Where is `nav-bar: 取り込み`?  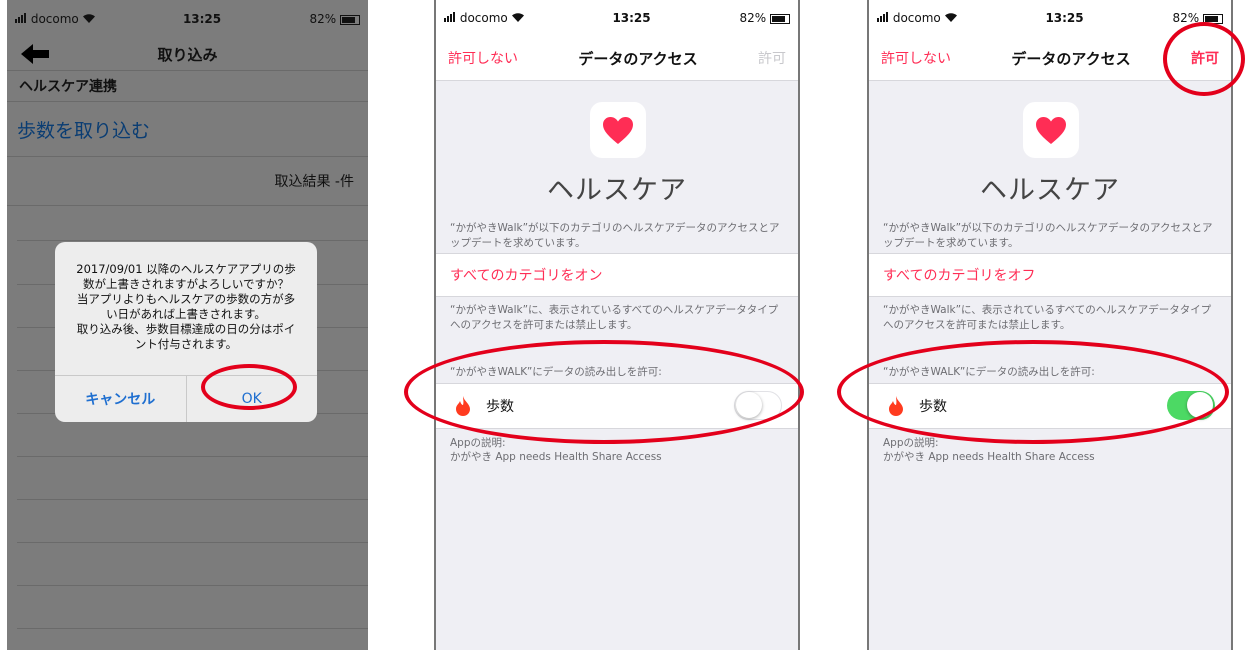 nav-bar: 取り込み is located at coordinates (187, 54).